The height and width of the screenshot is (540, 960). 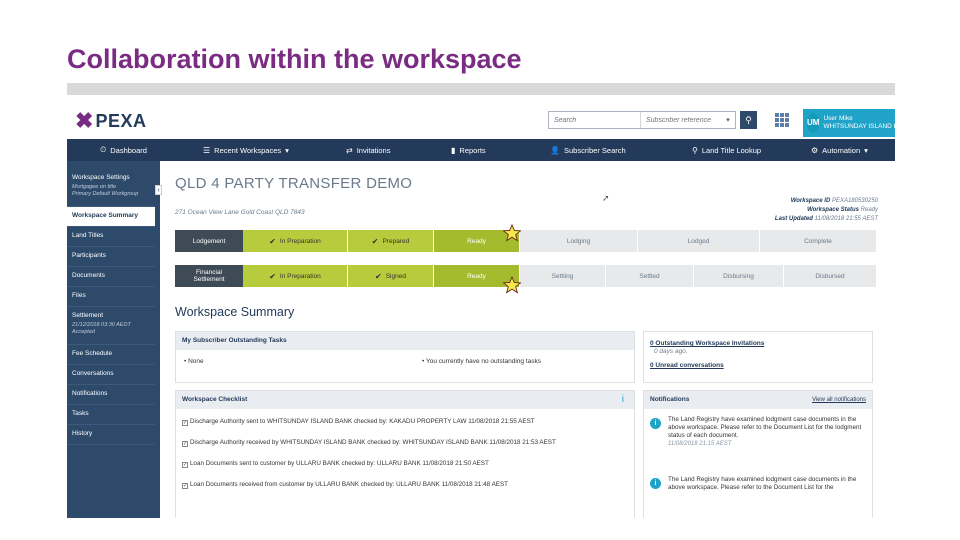 What do you see at coordinates (476, 241) in the screenshot?
I see `stage-label: Ready` at bounding box center [476, 241].